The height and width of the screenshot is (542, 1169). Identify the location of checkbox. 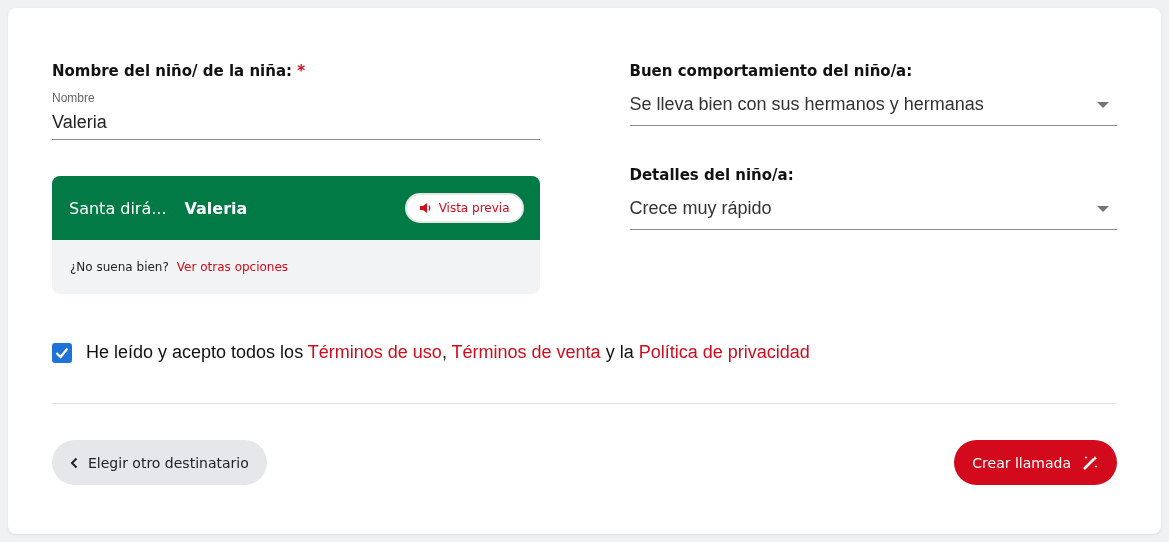
(62, 352).